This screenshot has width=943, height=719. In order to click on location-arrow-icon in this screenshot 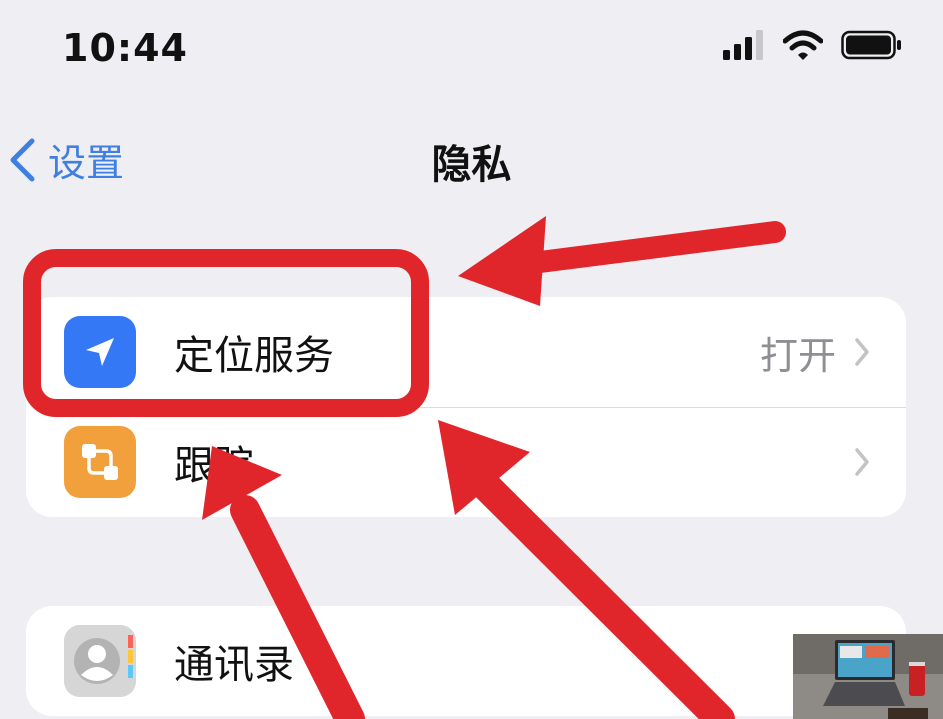, I will do `click(100, 352)`.